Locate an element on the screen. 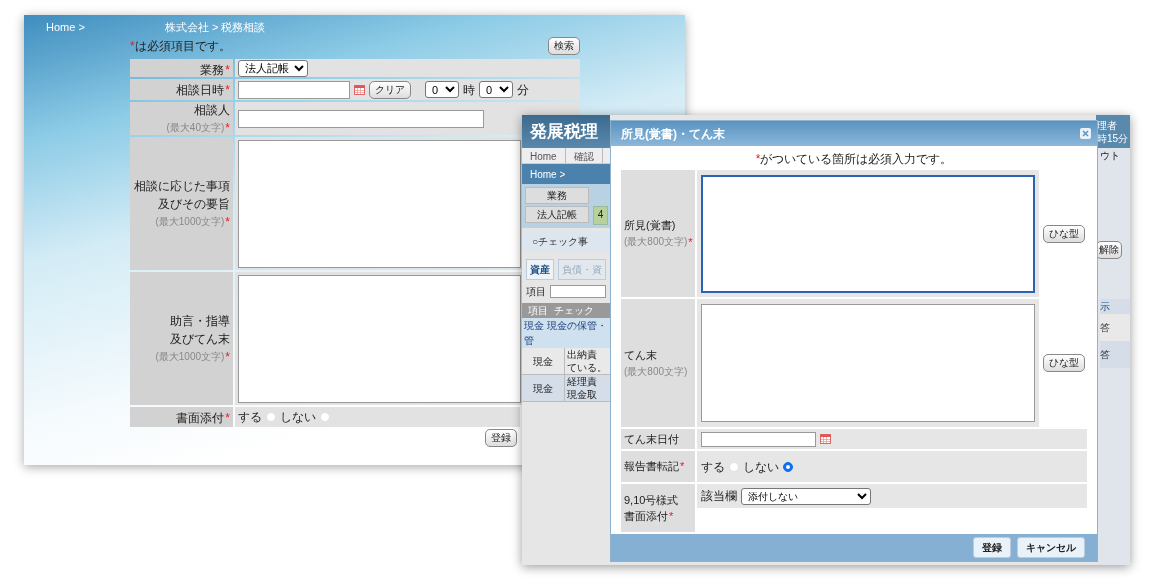  field-label: 所見(覚書) is located at coordinates (650, 225).